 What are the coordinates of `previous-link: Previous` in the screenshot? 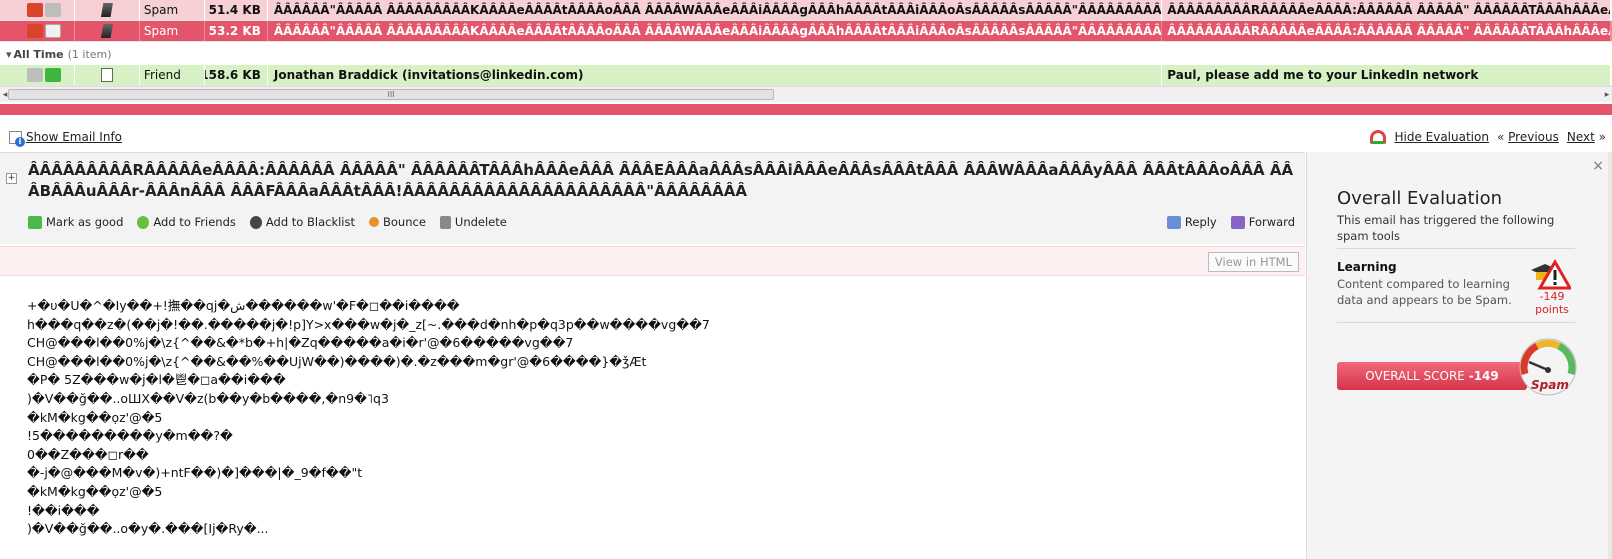 It's located at (1533, 137).